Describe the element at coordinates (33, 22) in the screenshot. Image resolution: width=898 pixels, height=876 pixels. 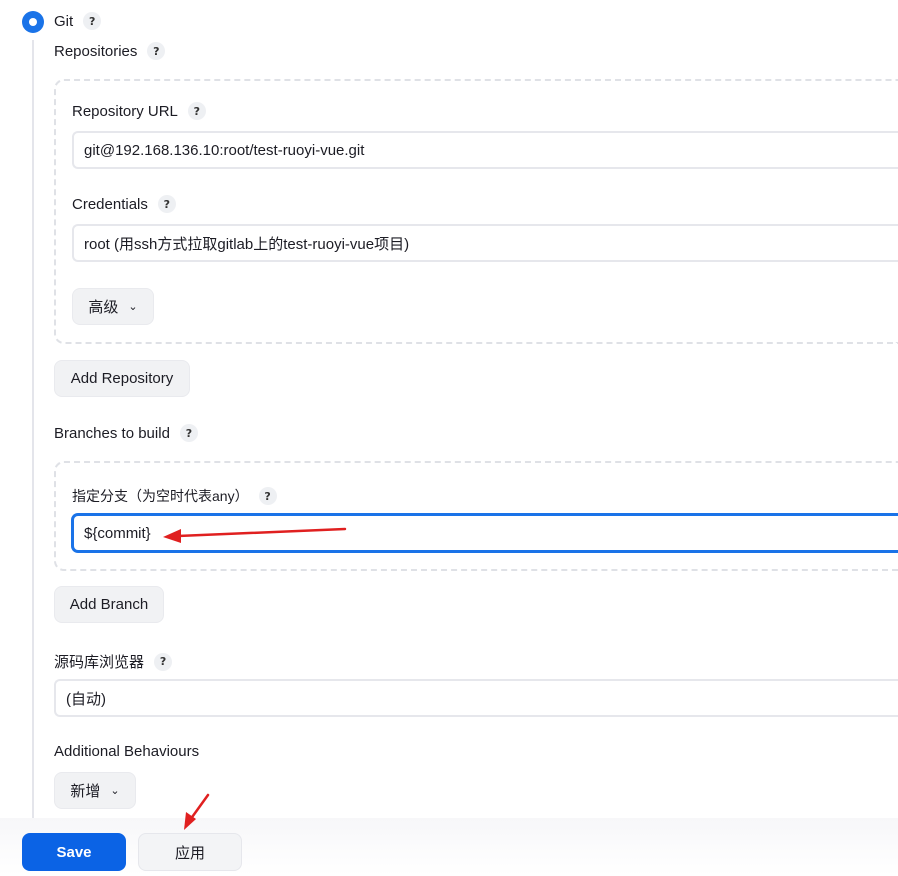
I see `git-radio-button` at that location.